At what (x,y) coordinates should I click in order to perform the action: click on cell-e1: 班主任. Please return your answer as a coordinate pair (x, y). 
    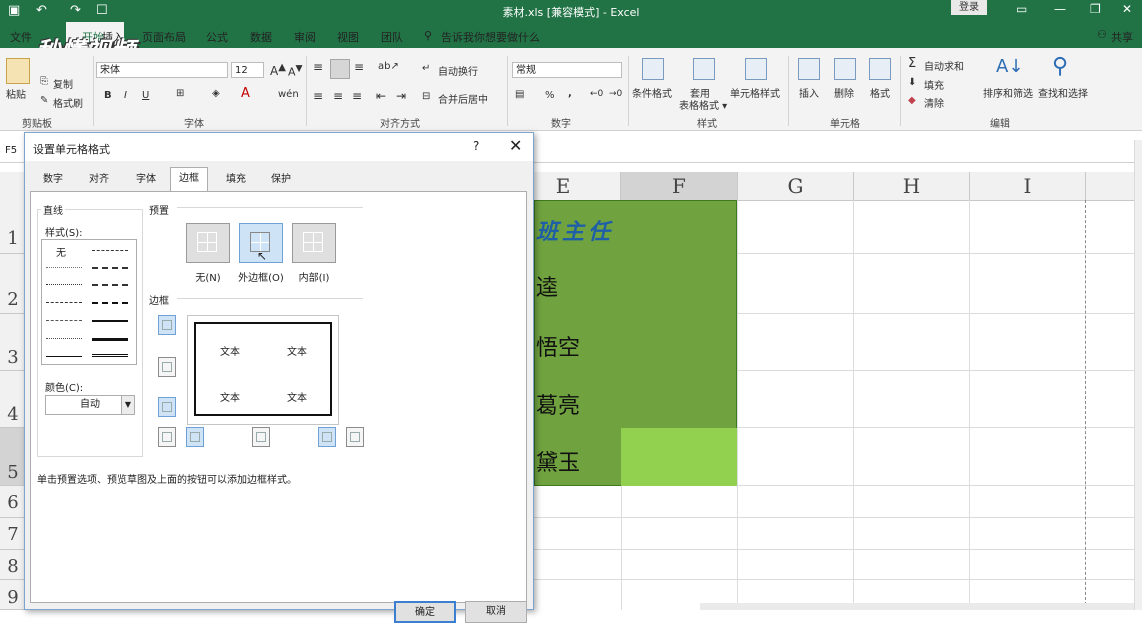
    Looking at the image, I should click on (575, 230).